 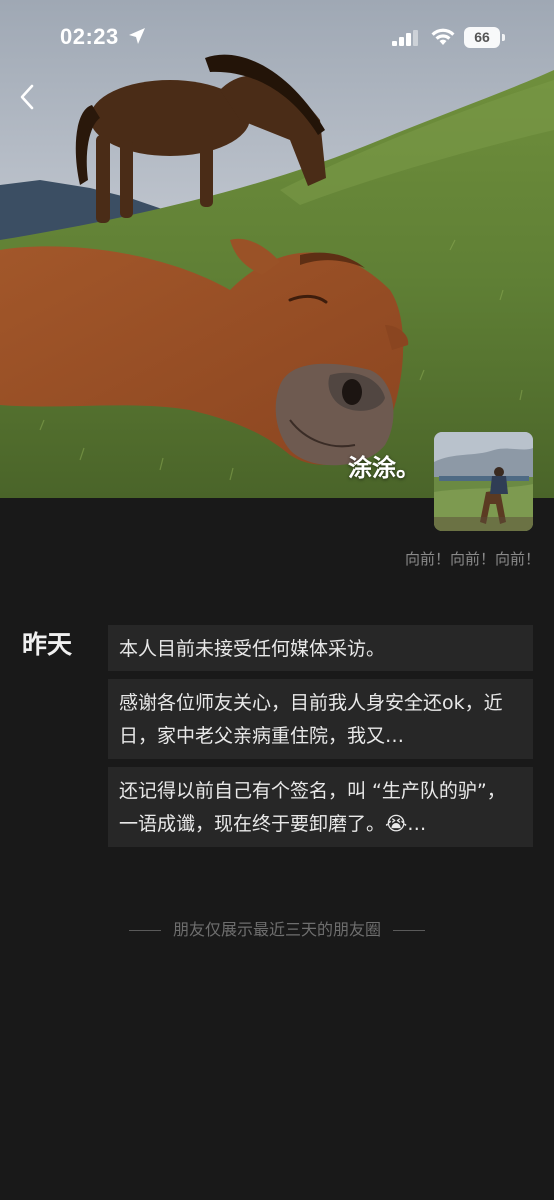 I want to click on back-button, so click(x=28, y=97).